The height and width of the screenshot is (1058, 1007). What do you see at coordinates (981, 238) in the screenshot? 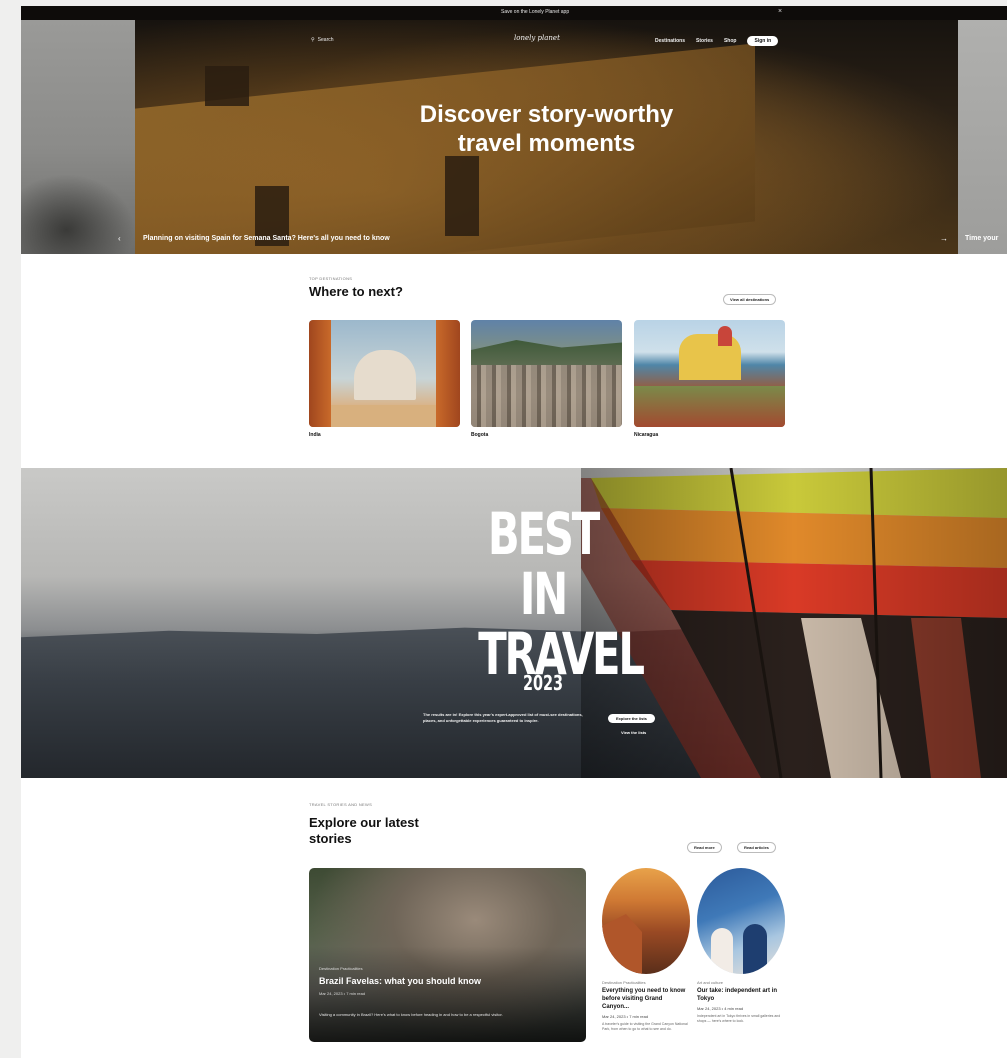
I see `hero-next-caption: Time your` at bounding box center [981, 238].